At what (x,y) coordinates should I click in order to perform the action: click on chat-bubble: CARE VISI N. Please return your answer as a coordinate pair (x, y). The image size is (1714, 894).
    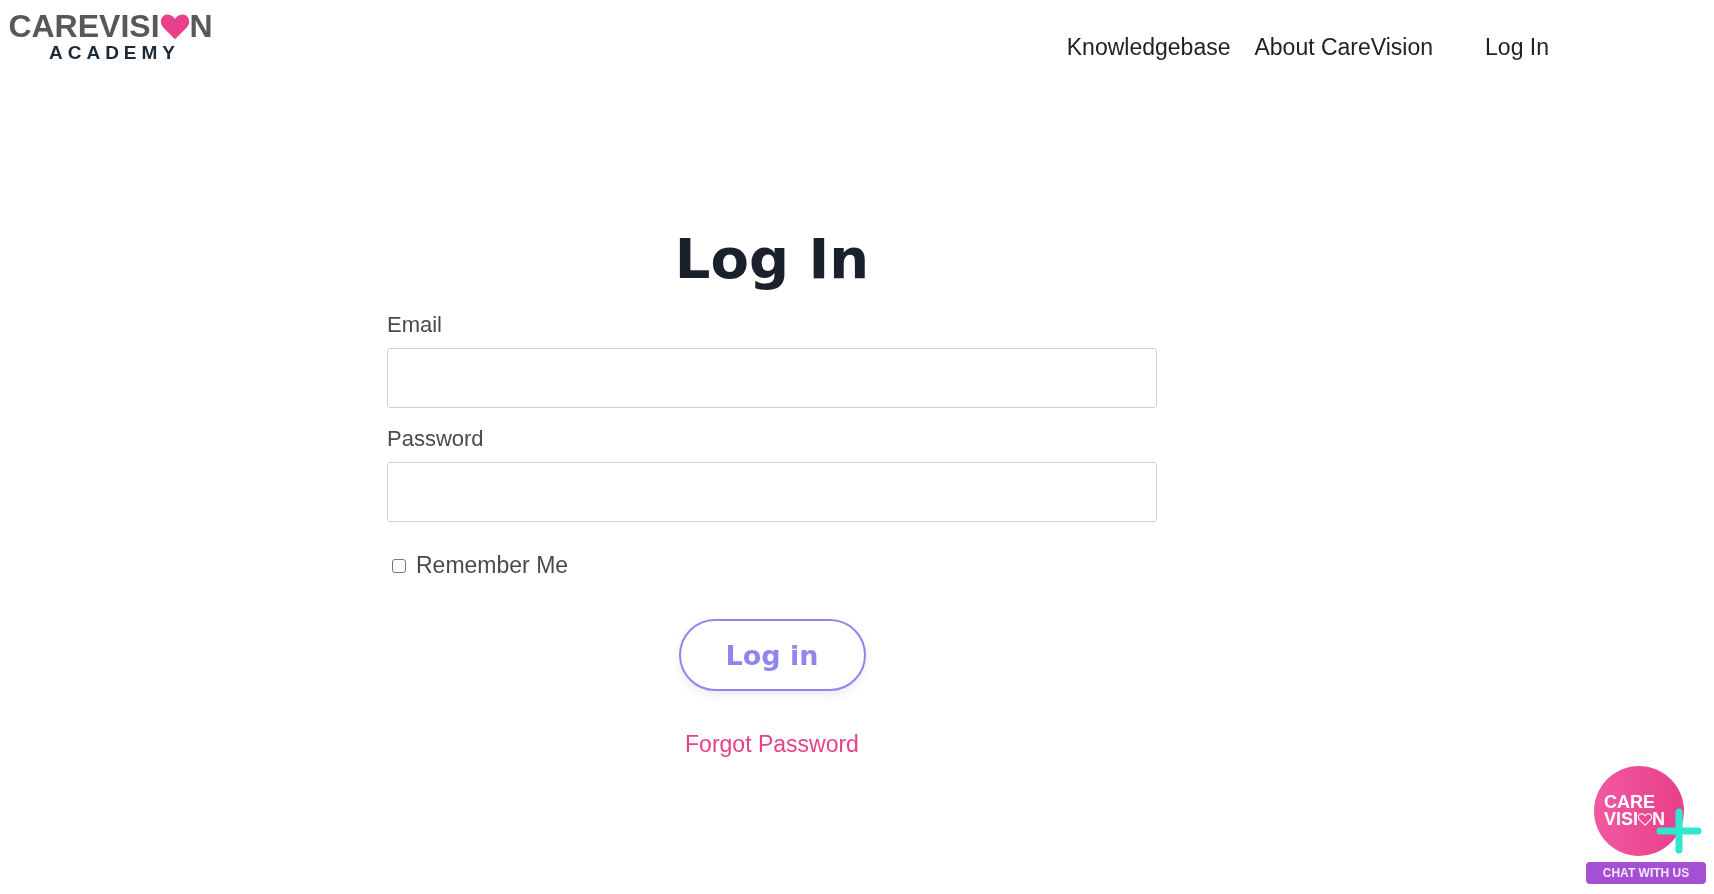
    Looking at the image, I should click on (1639, 811).